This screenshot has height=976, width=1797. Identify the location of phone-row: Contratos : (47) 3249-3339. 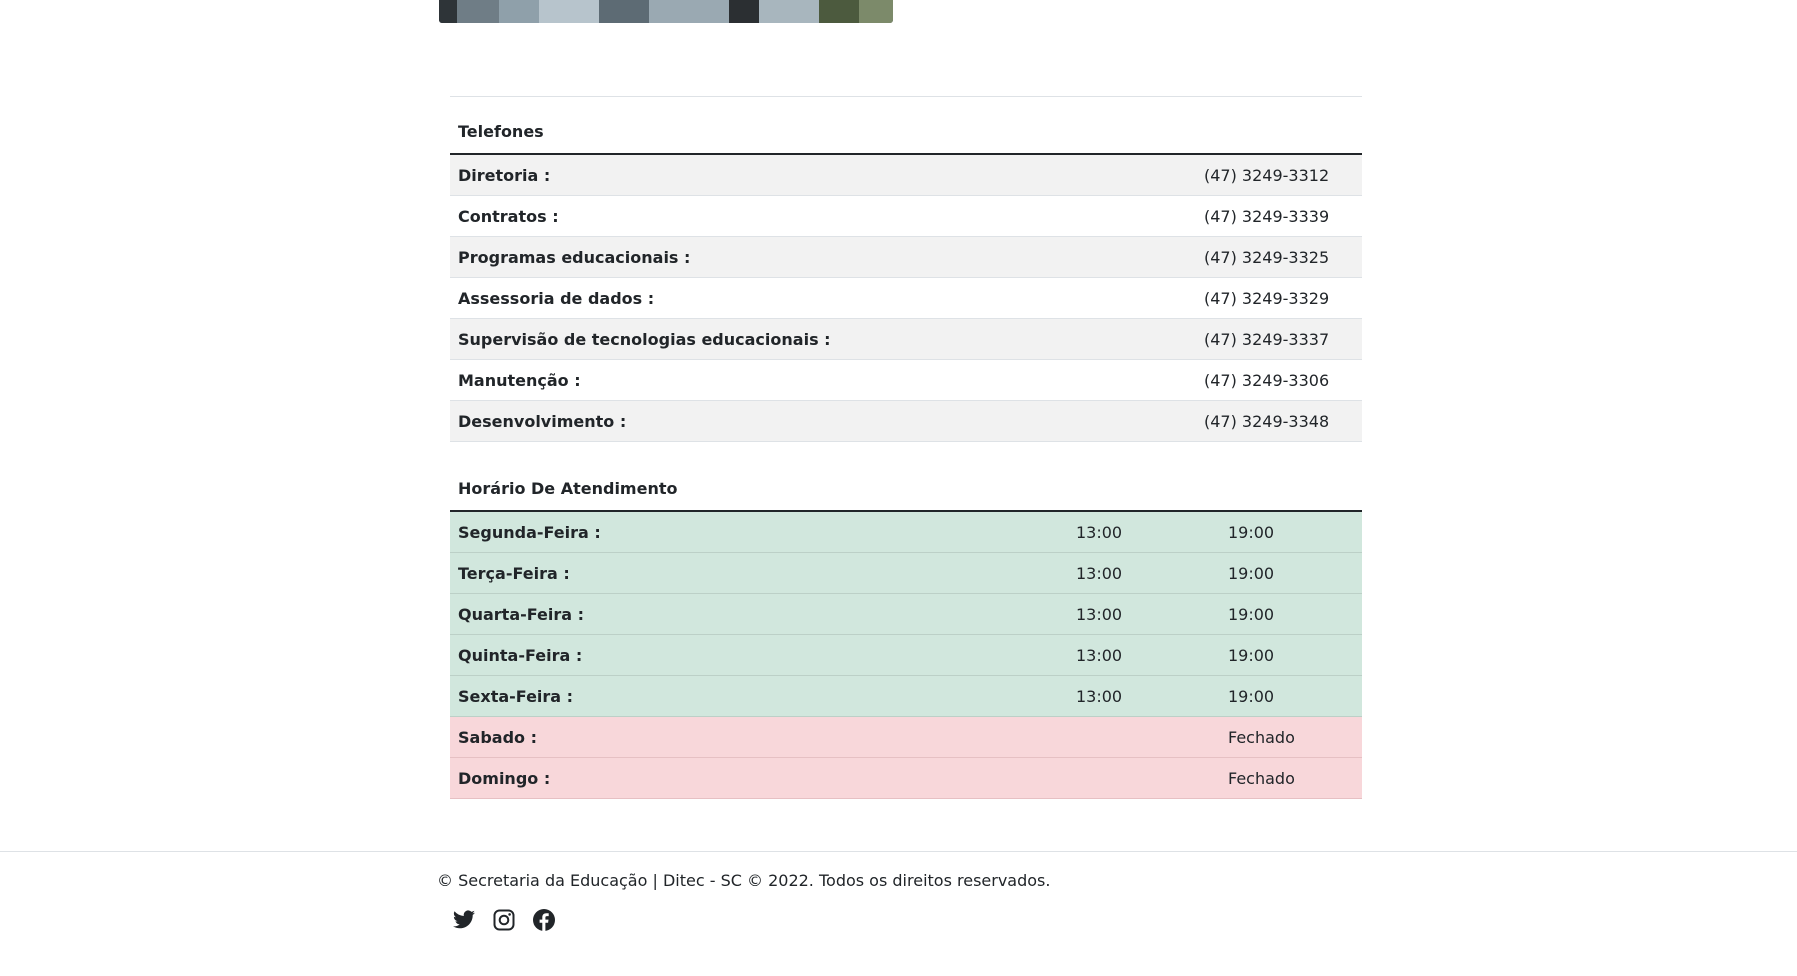
(906, 216).